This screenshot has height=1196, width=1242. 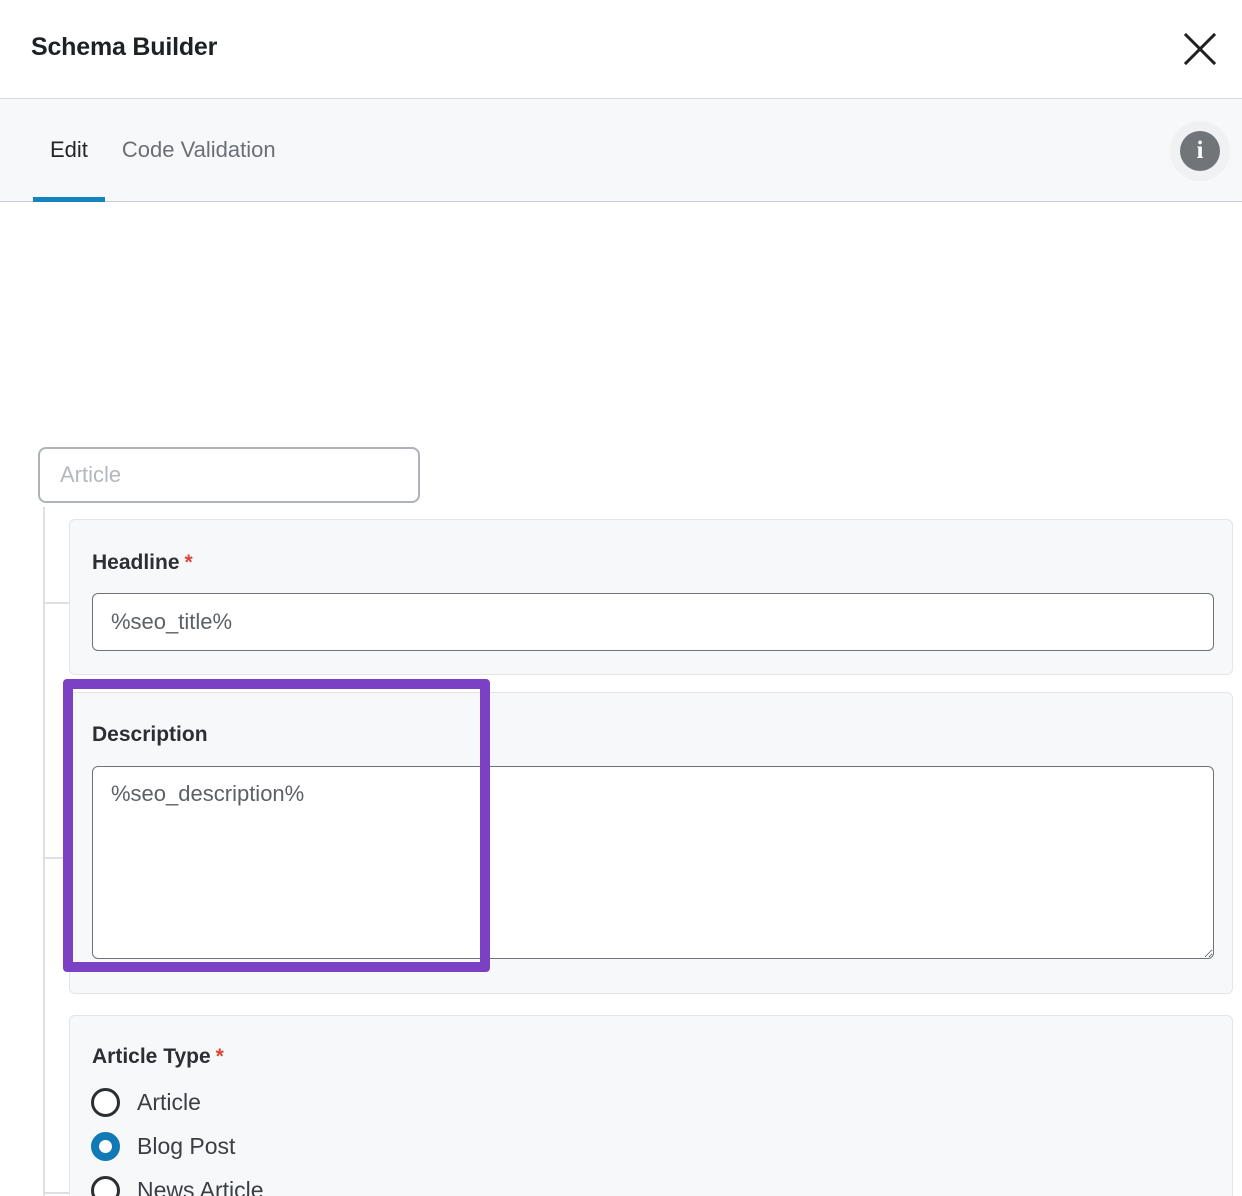 I want to click on headline-input, so click(x=653, y=622).